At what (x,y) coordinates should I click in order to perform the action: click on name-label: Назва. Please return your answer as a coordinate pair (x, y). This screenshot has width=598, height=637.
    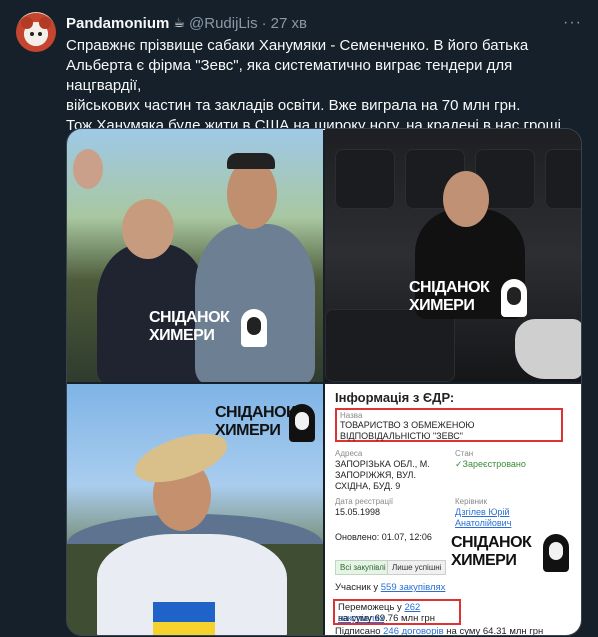
    Looking at the image, I should click on (351, 415).